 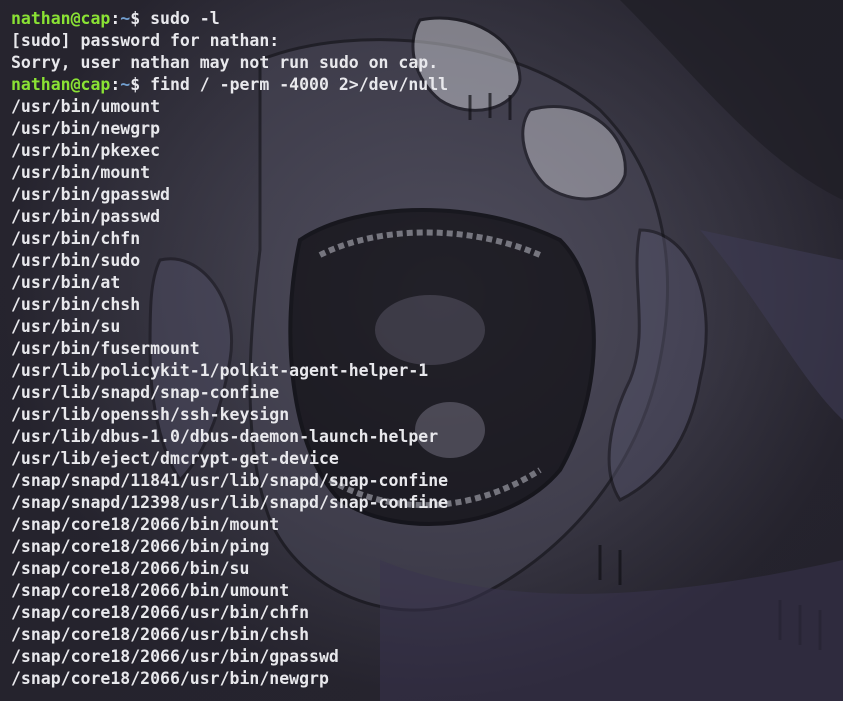 I want to click on result-path-line: /snap/core18/2066/usr/bin/chsh, so click(x=160, y=634).